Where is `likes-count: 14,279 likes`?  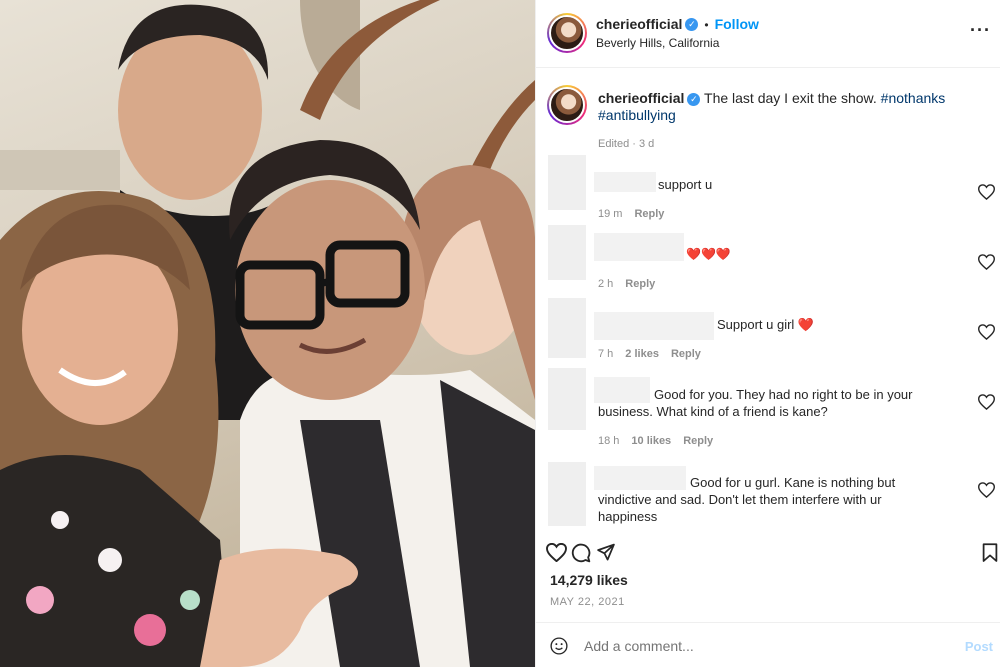 likes-count: 14,279 likes is located at coordinates (589, 580).